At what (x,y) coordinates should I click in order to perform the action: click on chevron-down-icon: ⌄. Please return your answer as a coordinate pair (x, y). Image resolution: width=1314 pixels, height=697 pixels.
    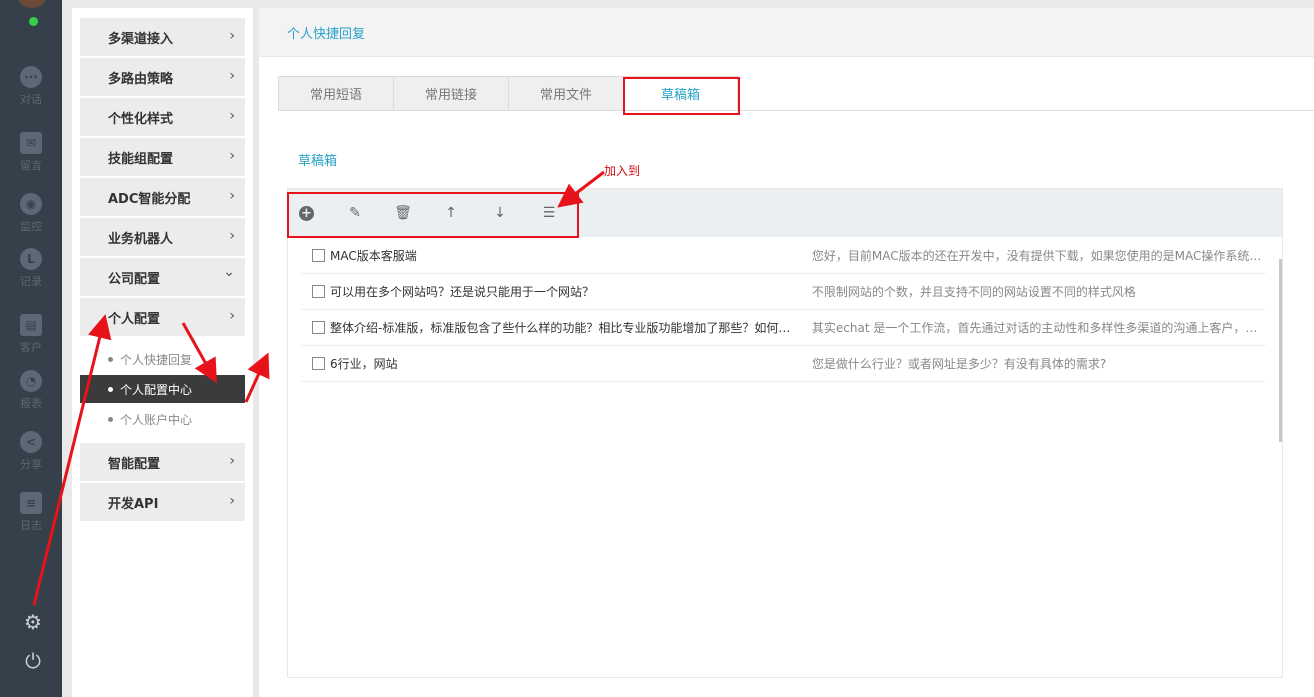
    Looking at the image, I should click on (229, 272).